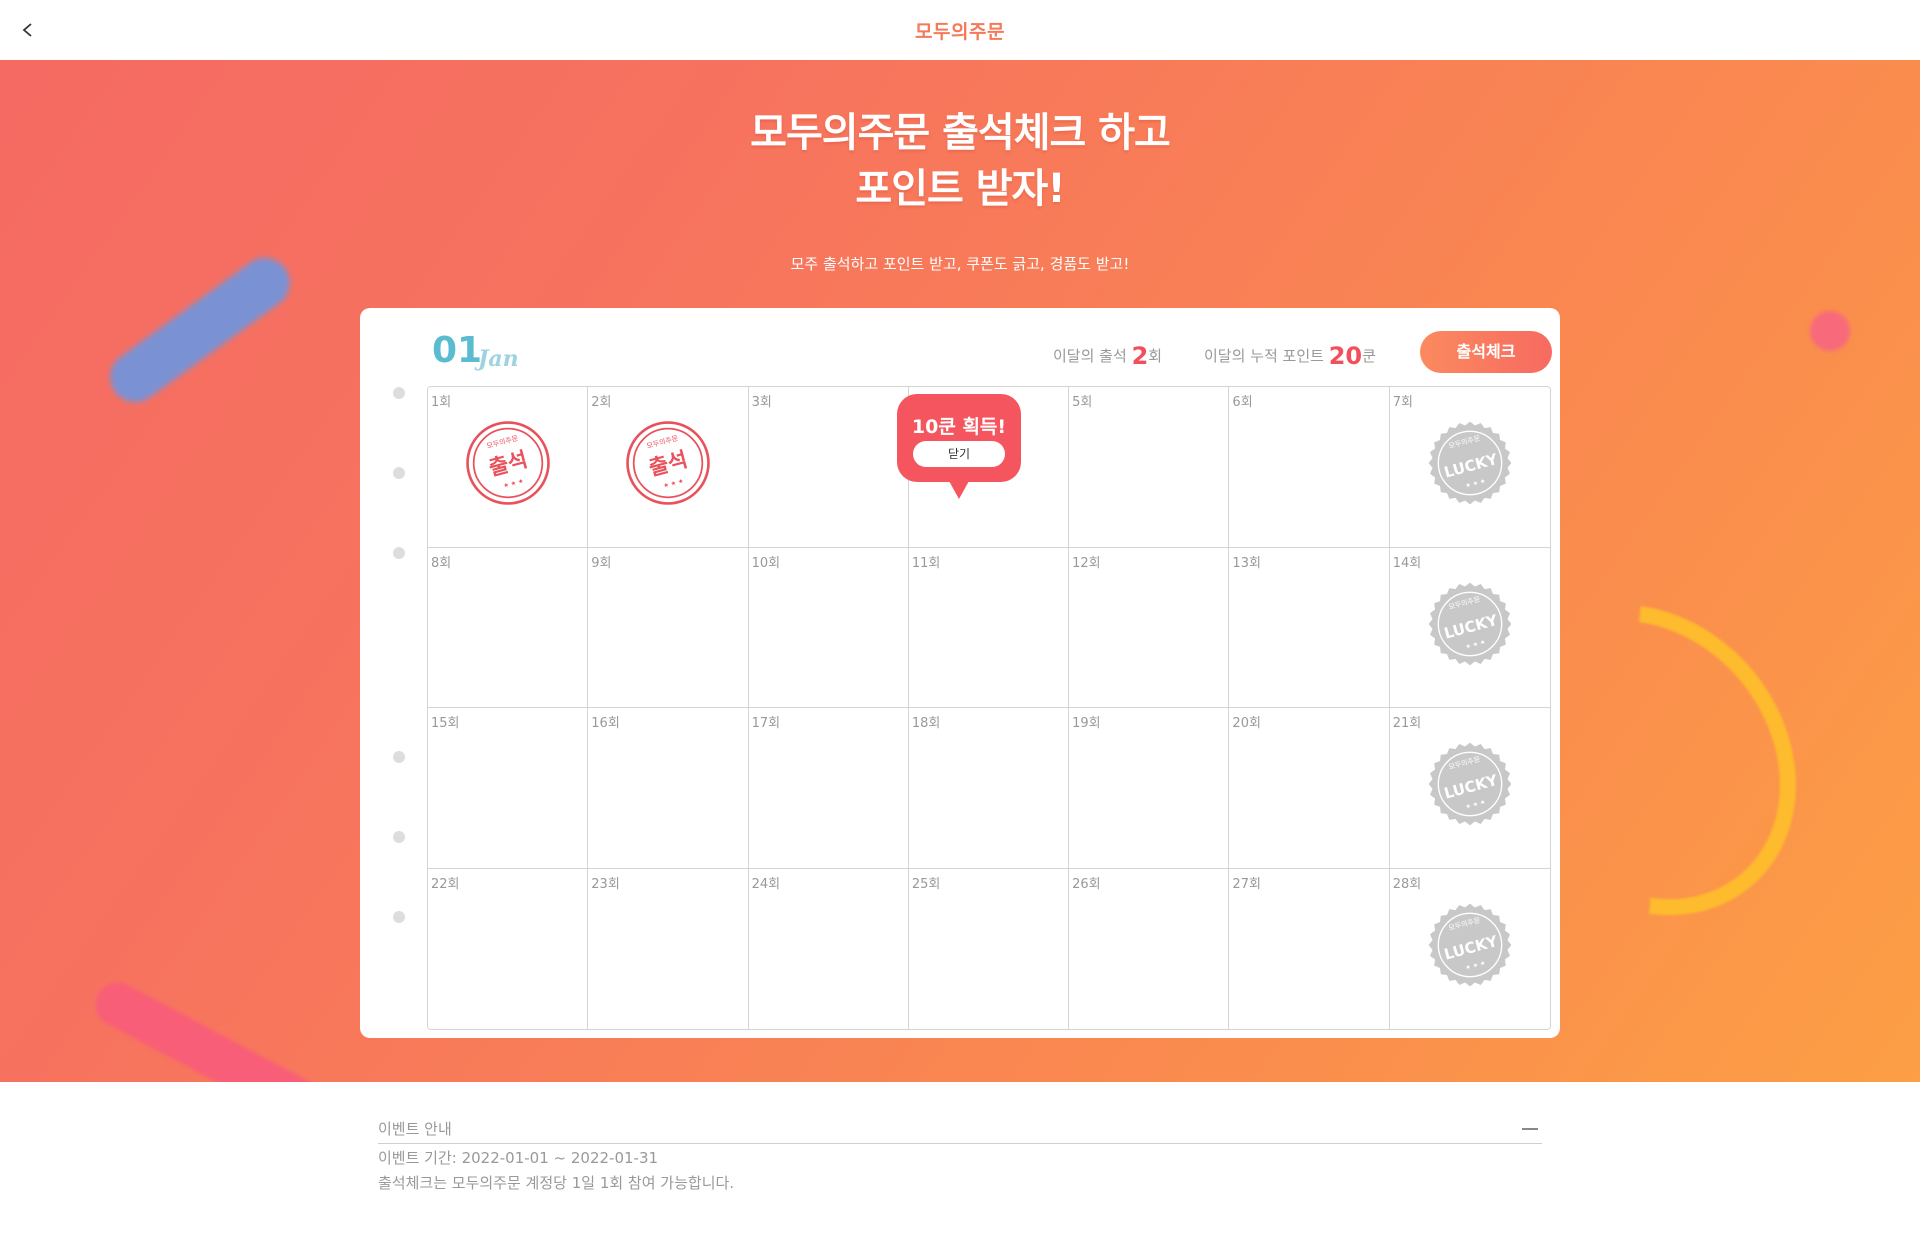 The image size is (1920, 1245). What do you see at coordinates (1086, 723) in the screenshot?
I see `calendar-day-label: 19회` at bounding box center [1086, 723].